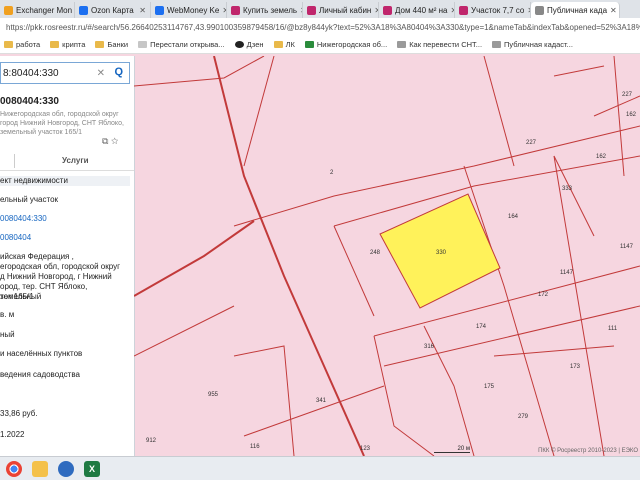  I want to click on bookmark-banks: Банки, so click(111, 44).